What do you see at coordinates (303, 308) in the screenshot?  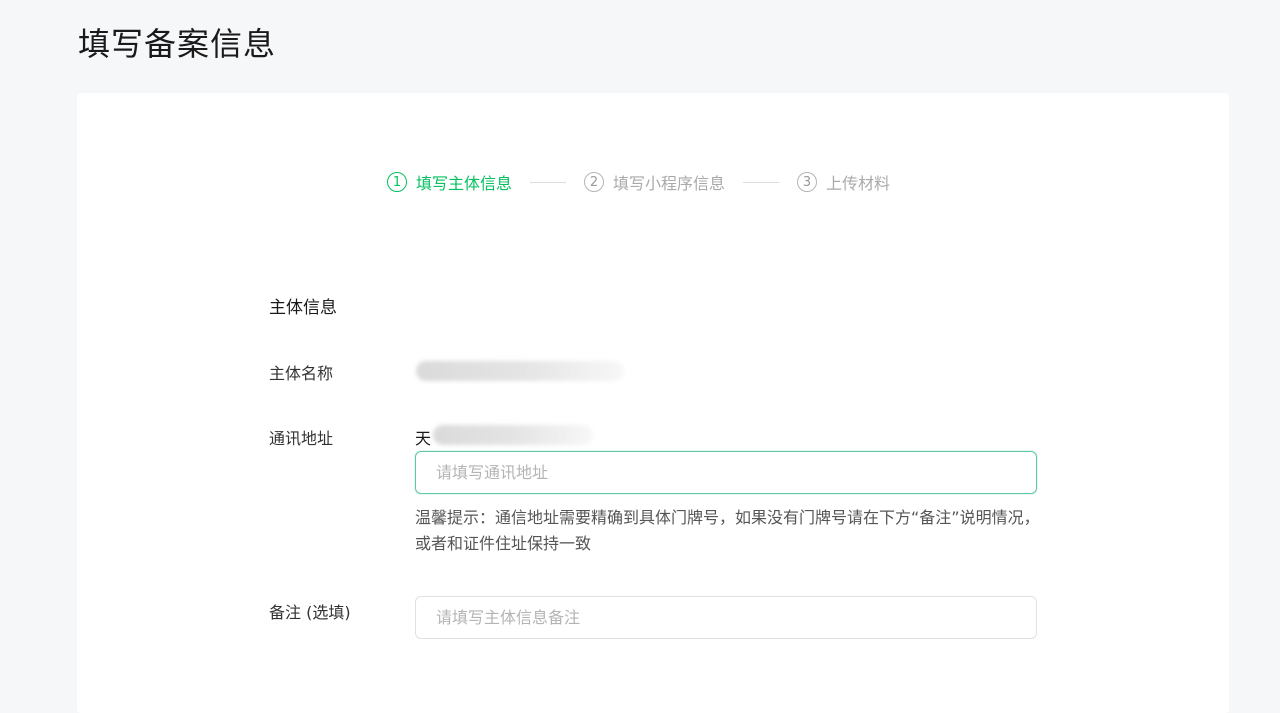 I see `section-title: 主体信息` at bounding box center [303, 308].